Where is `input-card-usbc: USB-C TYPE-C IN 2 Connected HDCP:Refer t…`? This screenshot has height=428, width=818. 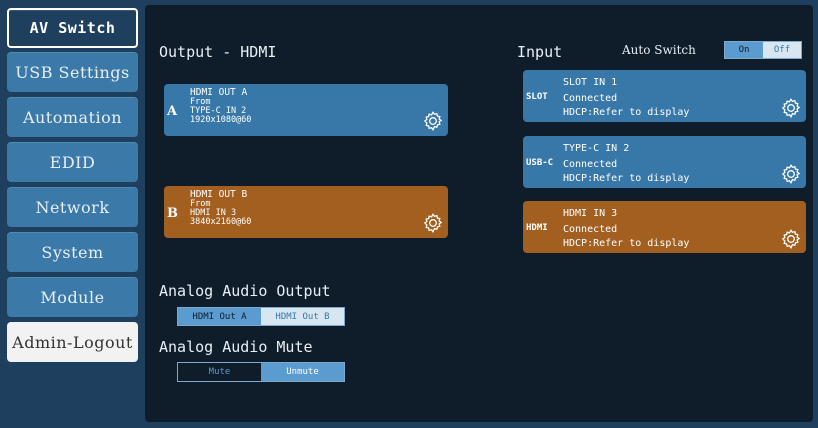 input-card-usbc: USB-C TYPE-C IN 2 Connected HDCP:Refer t… is located at coordinates (664, 162).